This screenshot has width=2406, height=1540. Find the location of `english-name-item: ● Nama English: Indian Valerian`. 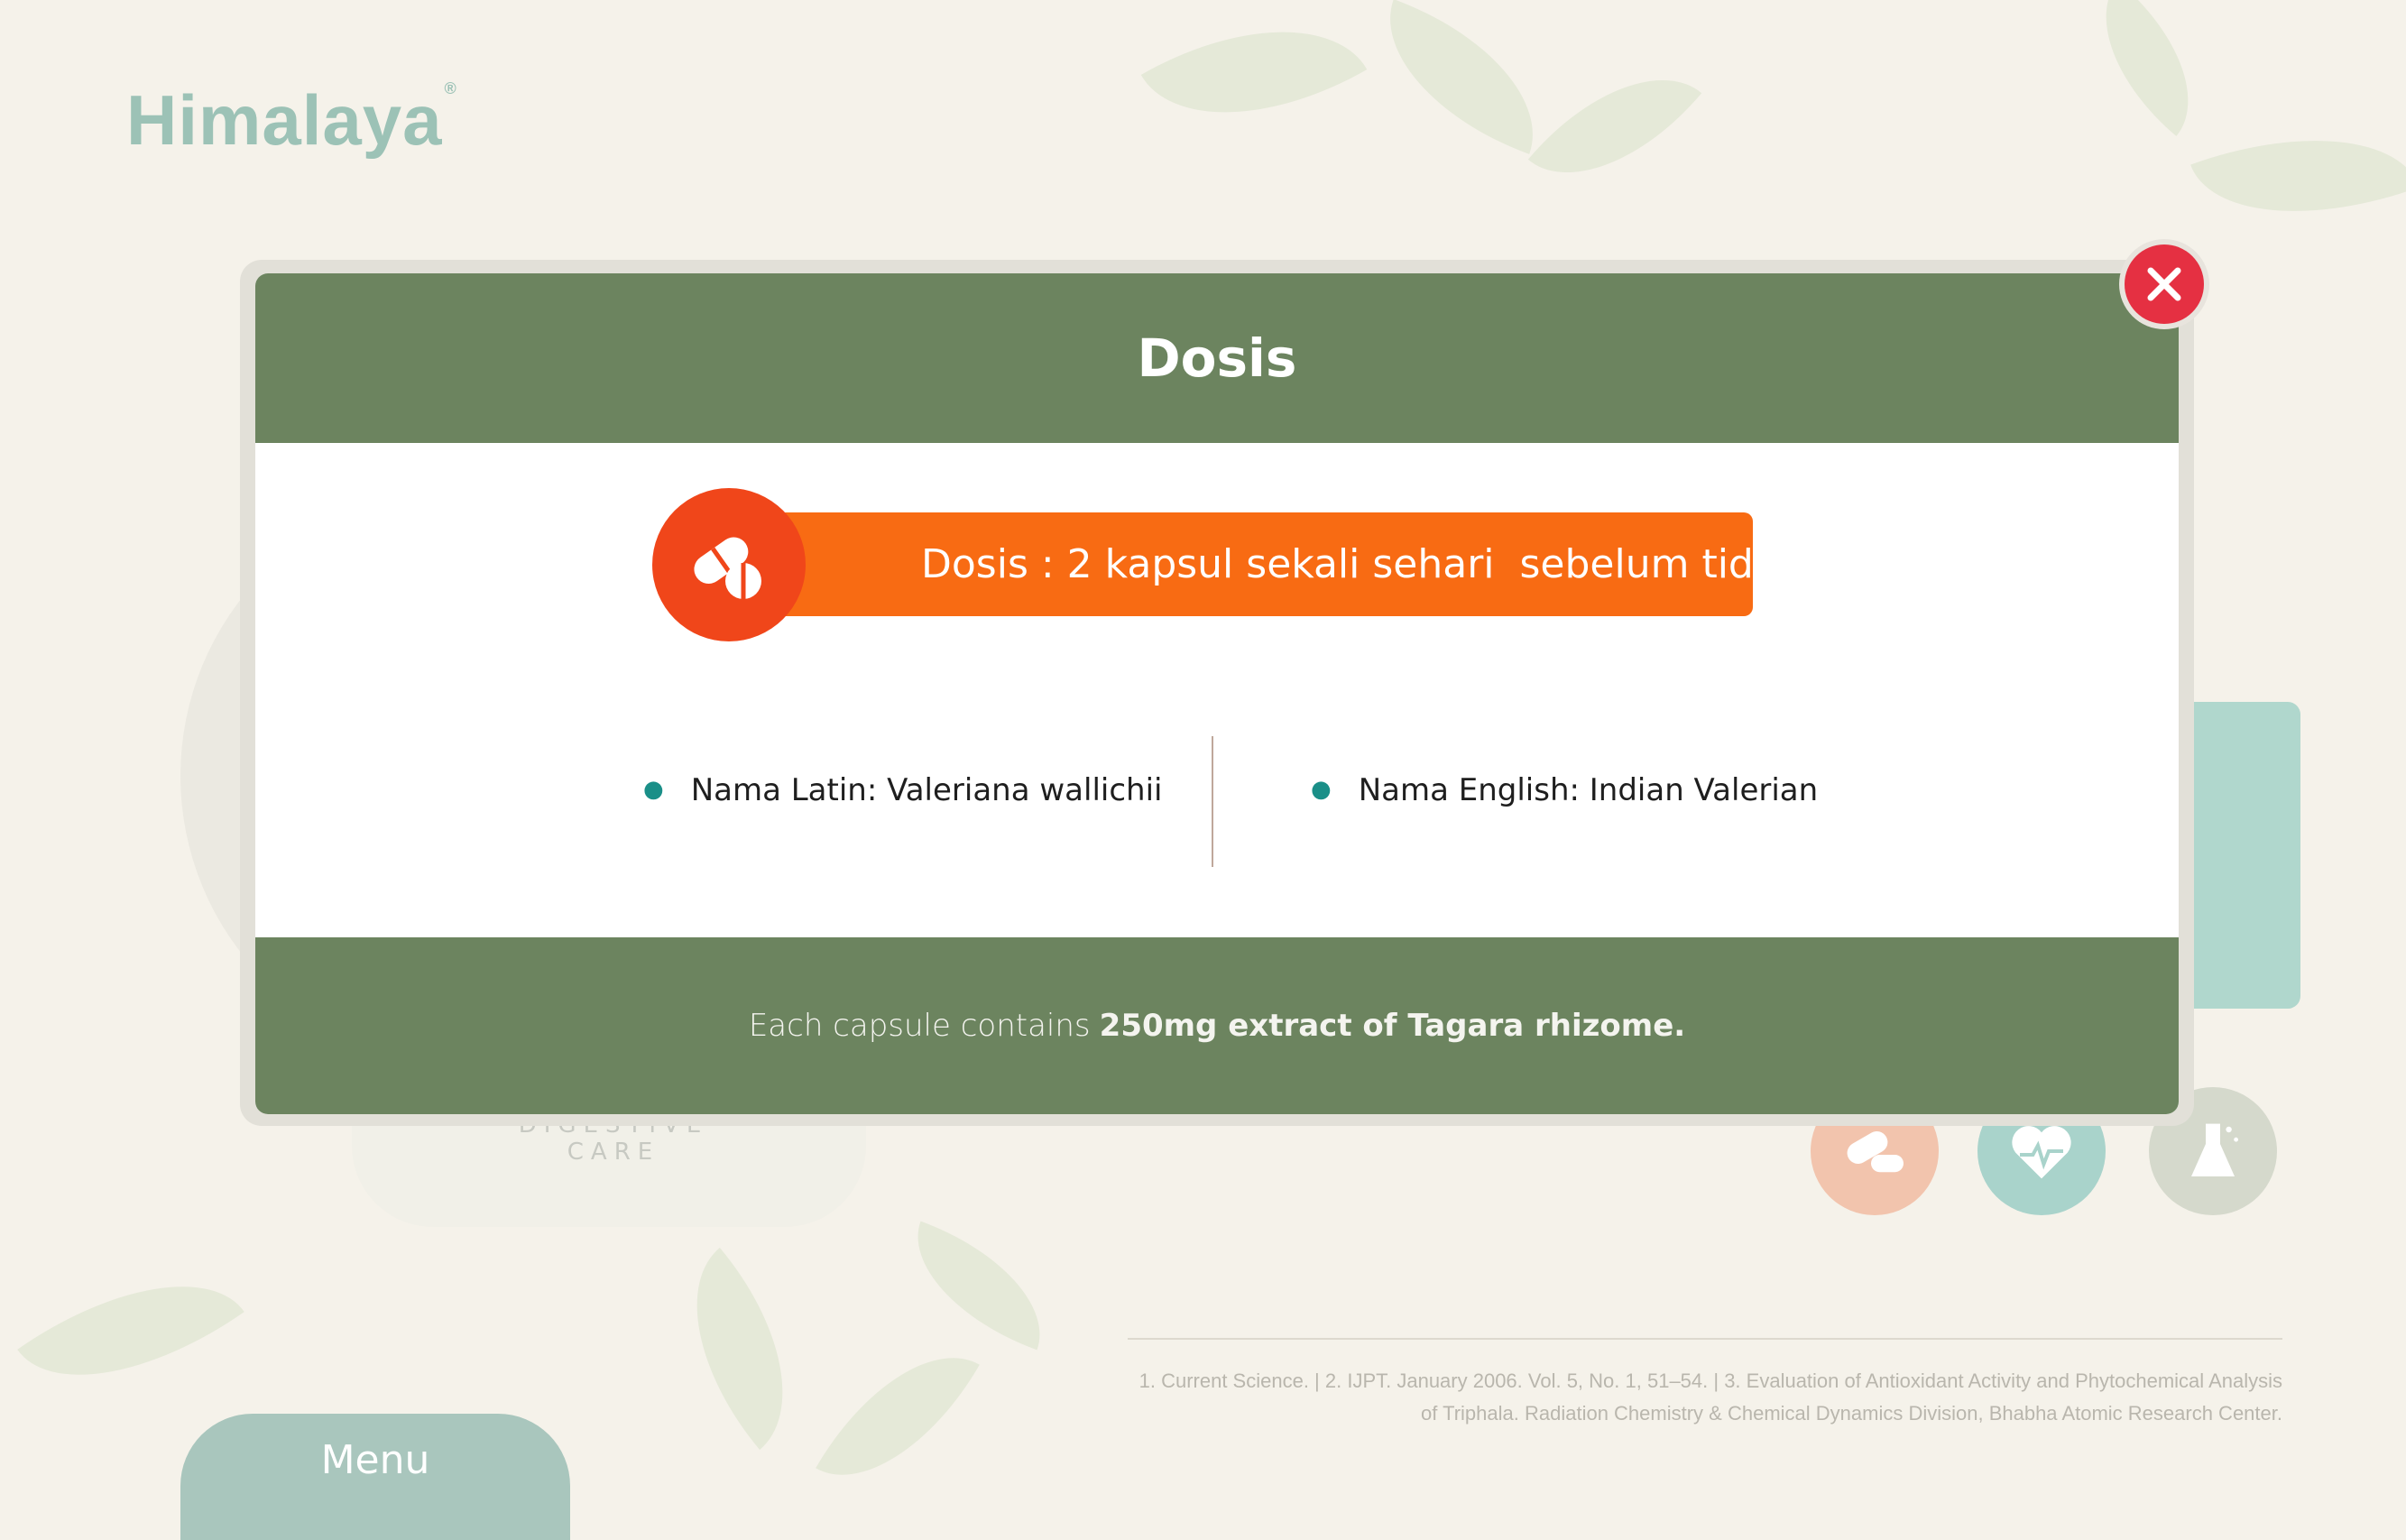

english-name-item: ● Nama English: Indian Valerian is located at coordinates (1565, 790).